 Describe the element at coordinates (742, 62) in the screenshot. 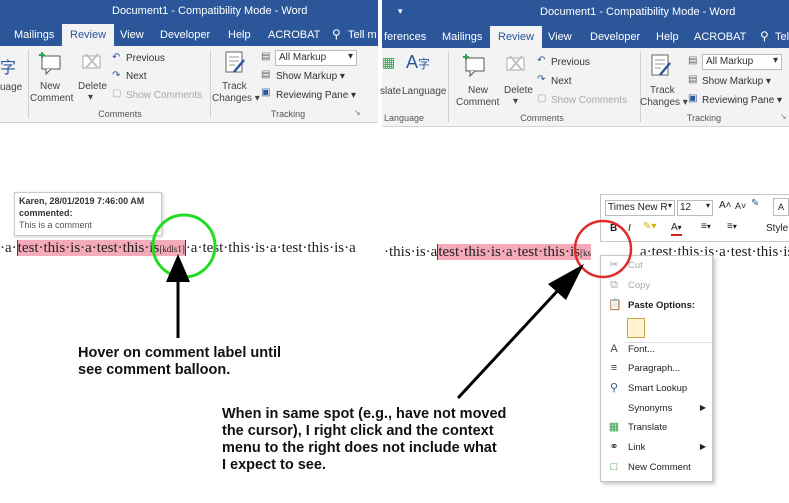

I see `right-markup-select: All Markup ▾` at that location.